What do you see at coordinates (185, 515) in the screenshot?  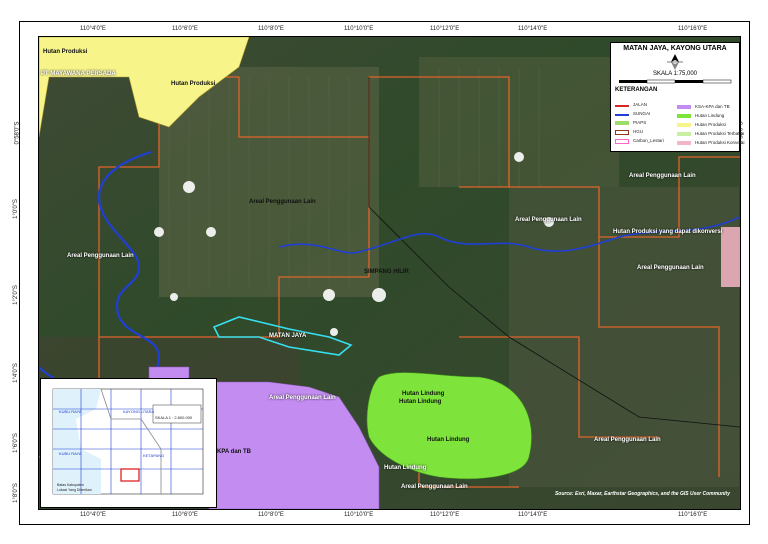 I see `bottom-tick: 110°6'0"E` at bounding box center [185, 515].